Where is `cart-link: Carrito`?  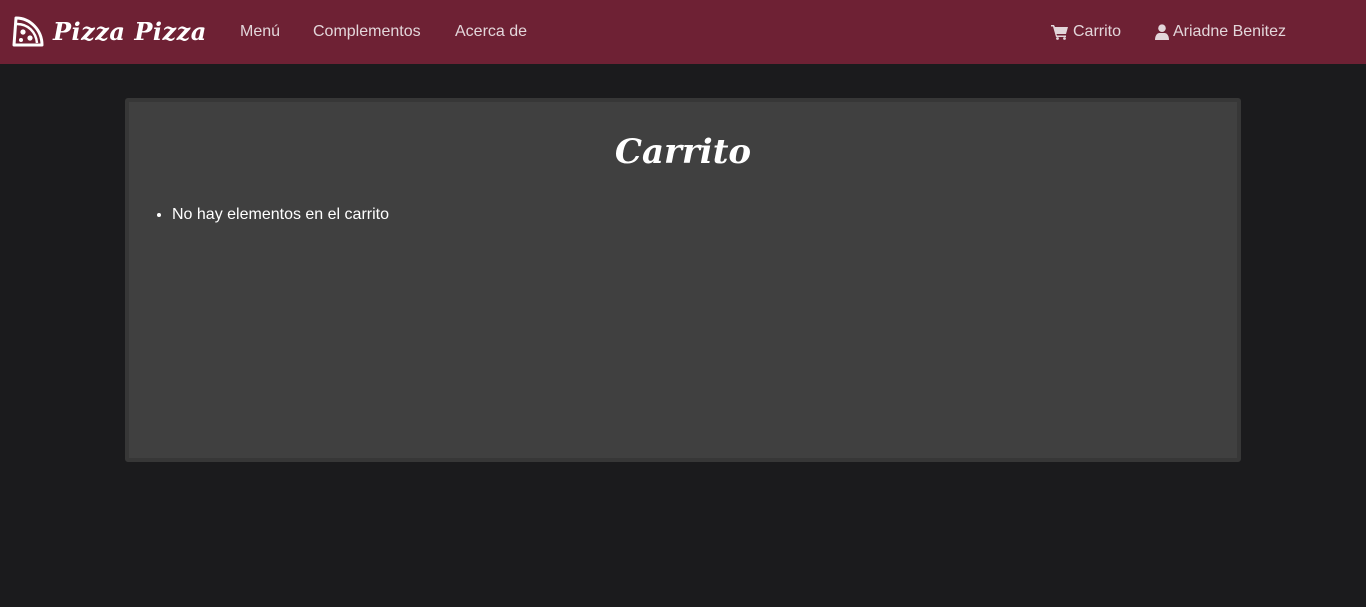
cart-link: Carrito is located at coordinates (1086, 32).